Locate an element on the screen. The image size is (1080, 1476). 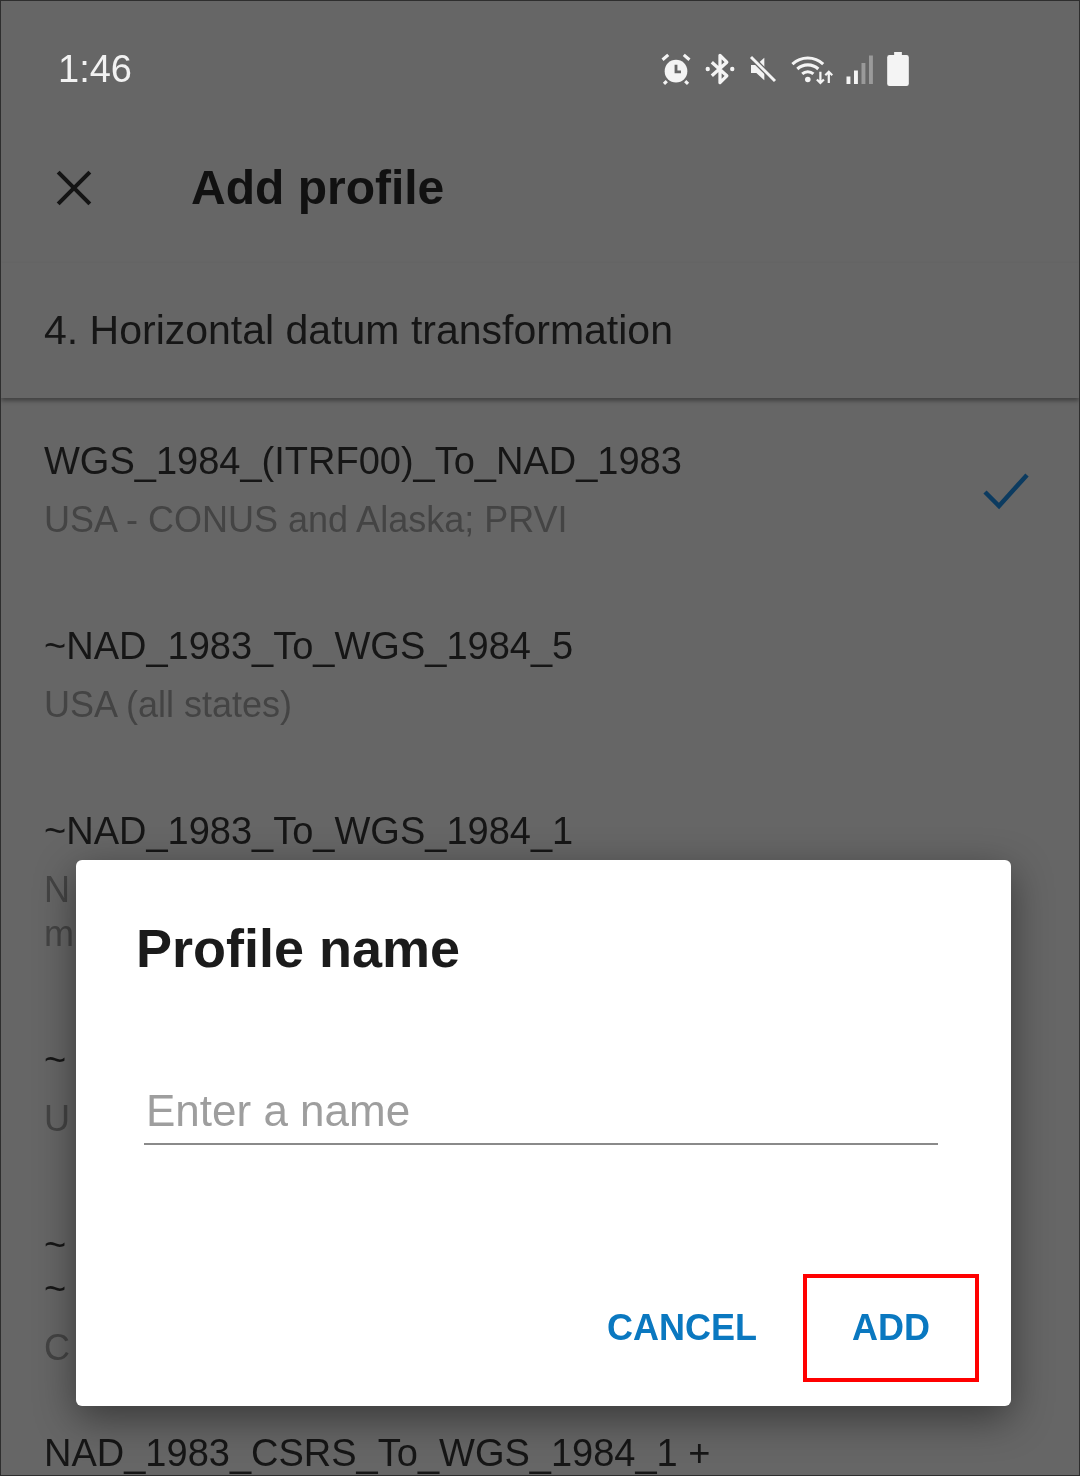
close-button is located at coordinates (74, 188).